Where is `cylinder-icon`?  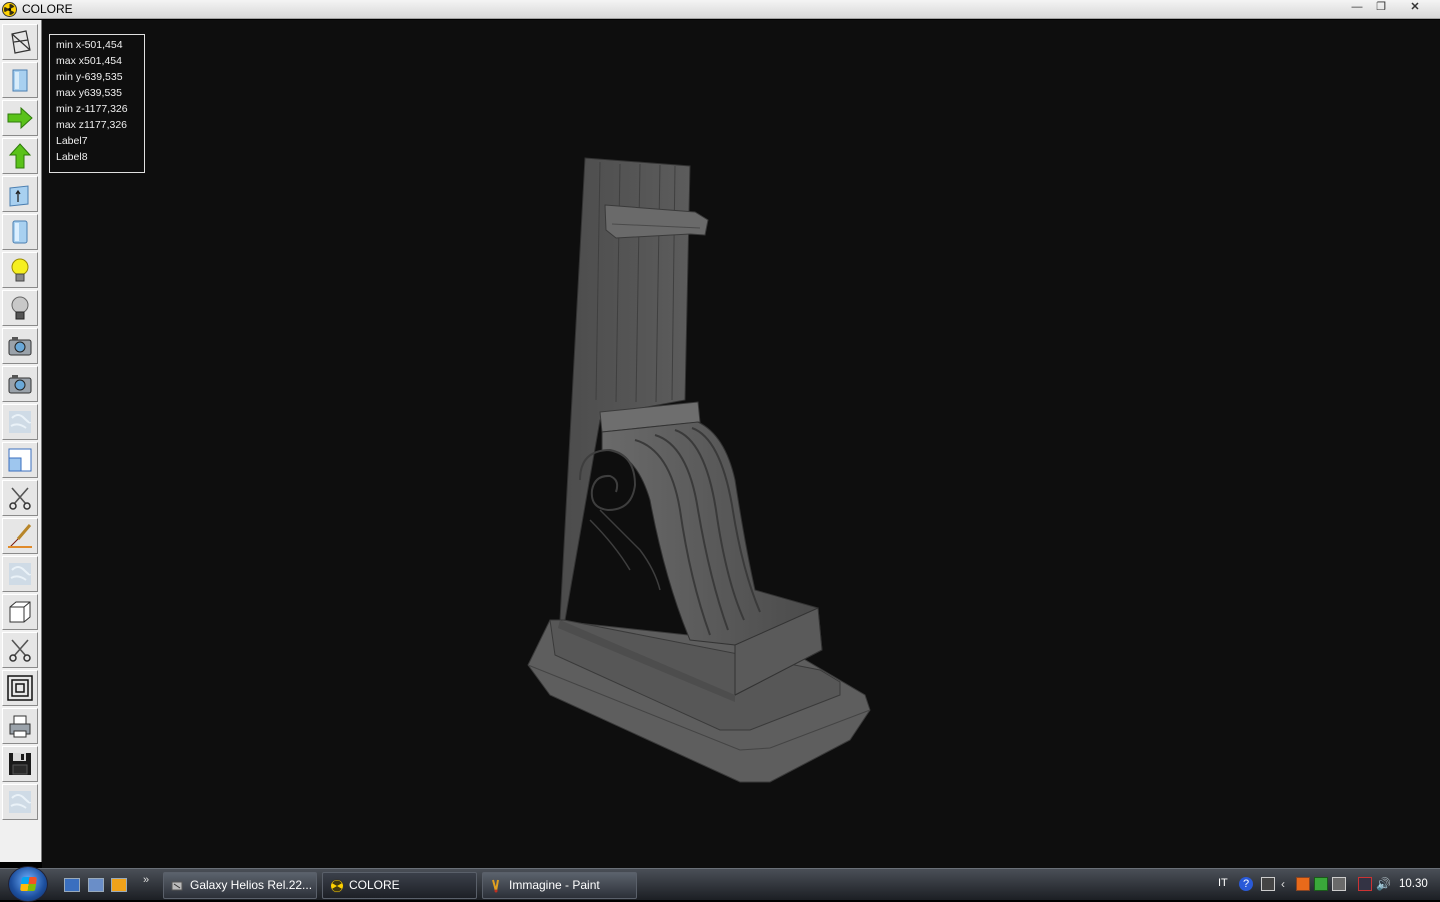
cylinder-icon is located at coordinates (20, 232).